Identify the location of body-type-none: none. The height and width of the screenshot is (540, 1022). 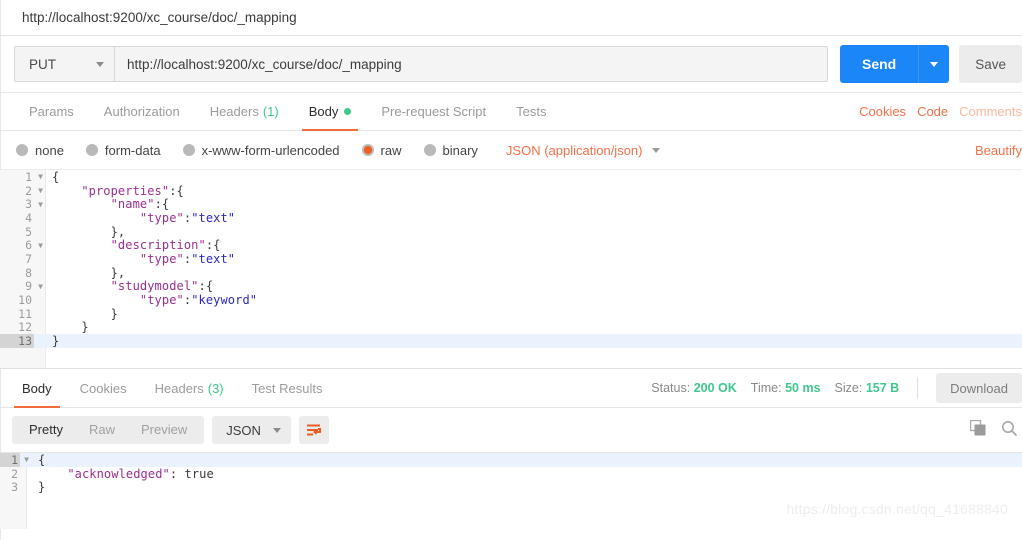
(40, 150).